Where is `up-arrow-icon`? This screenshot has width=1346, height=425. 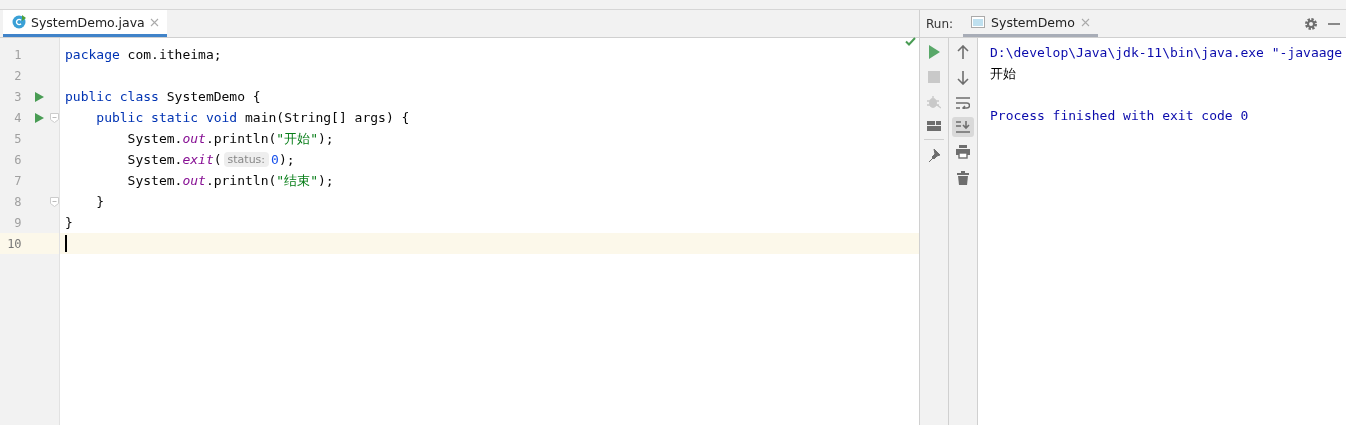
up-arrow-icon is located at coordinates (963, 52).